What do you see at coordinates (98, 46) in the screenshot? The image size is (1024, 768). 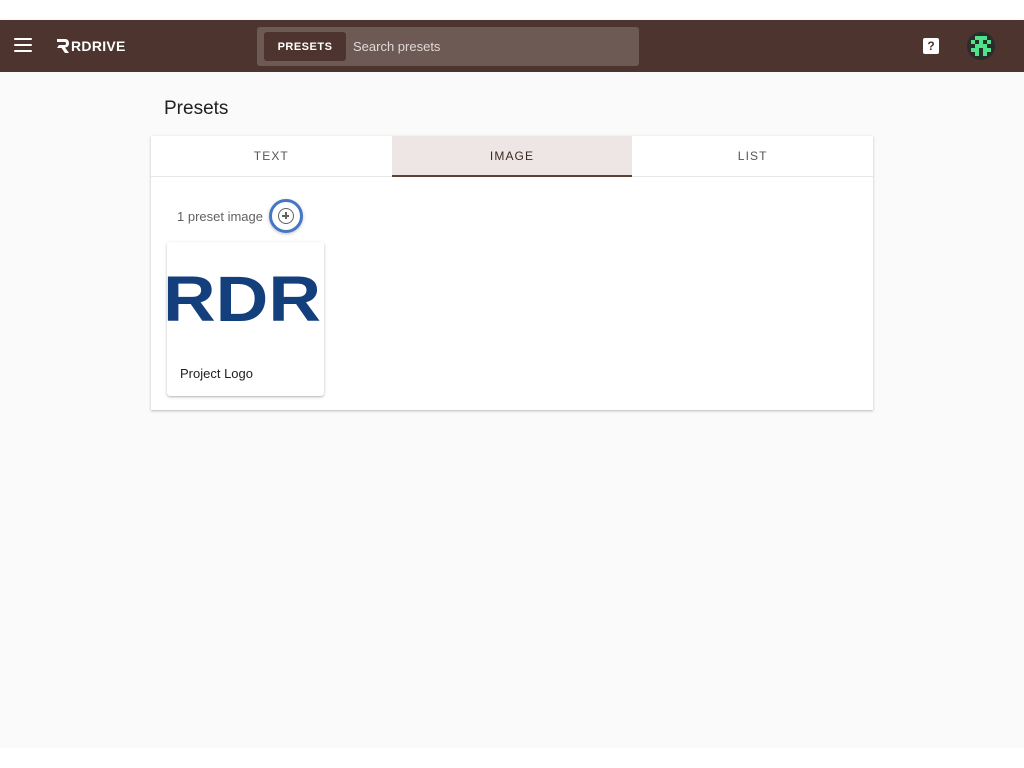 I see `logo-text: RDRIVE` at bounding box center [98, 46].